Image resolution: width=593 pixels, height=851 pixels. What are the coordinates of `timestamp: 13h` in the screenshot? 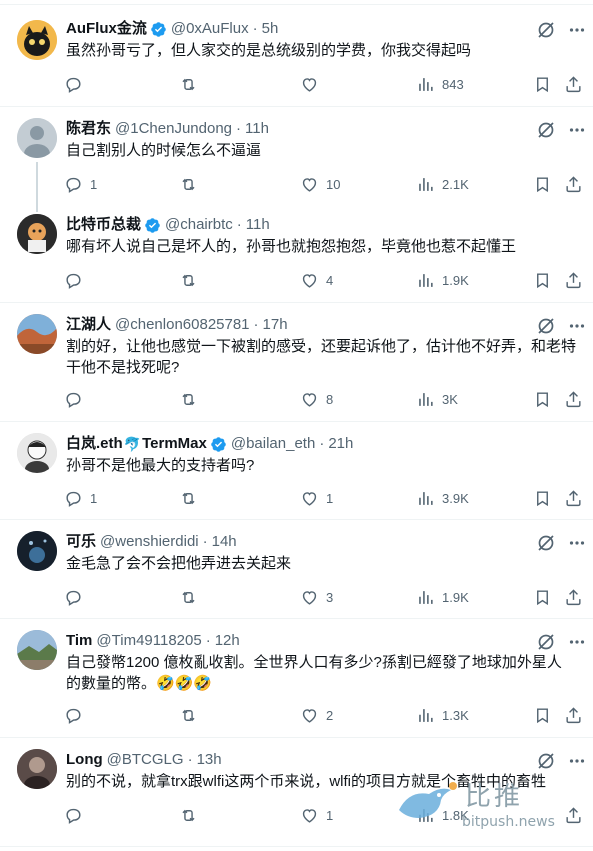 It's located at (209, 760).